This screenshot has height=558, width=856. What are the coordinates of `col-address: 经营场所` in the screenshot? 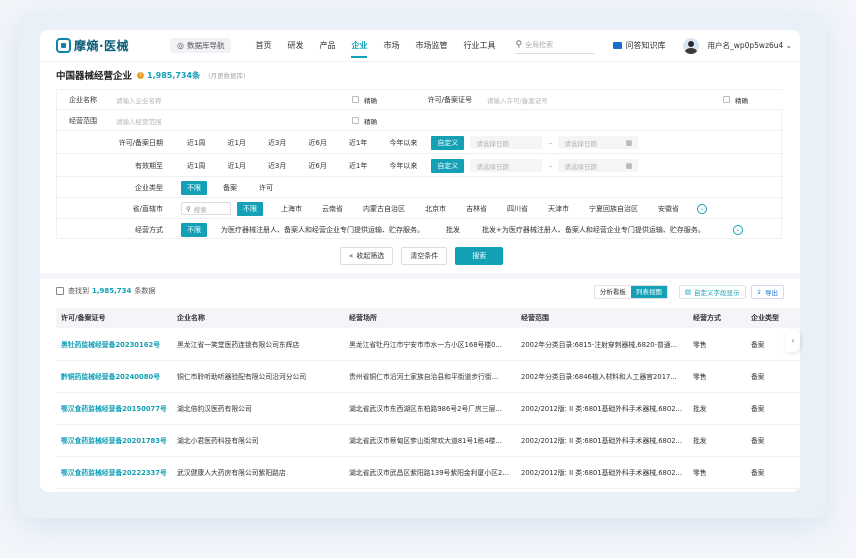 It's located at (430, 318).